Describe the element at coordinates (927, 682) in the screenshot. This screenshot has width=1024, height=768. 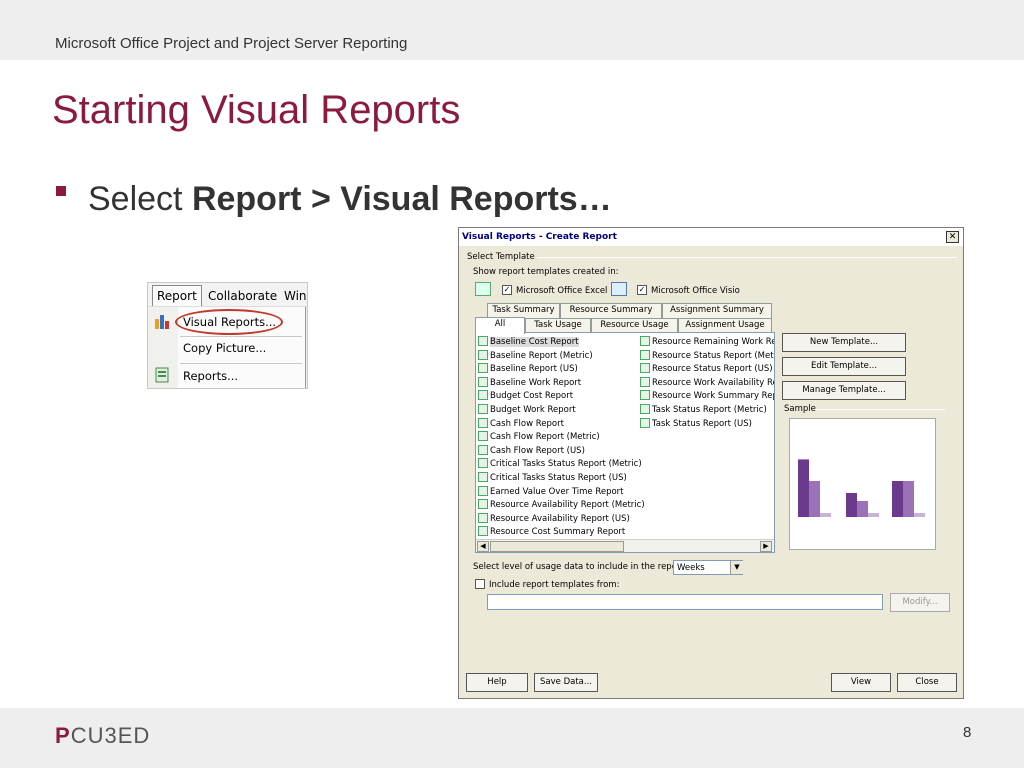
I see `close-button: Close` at that location.